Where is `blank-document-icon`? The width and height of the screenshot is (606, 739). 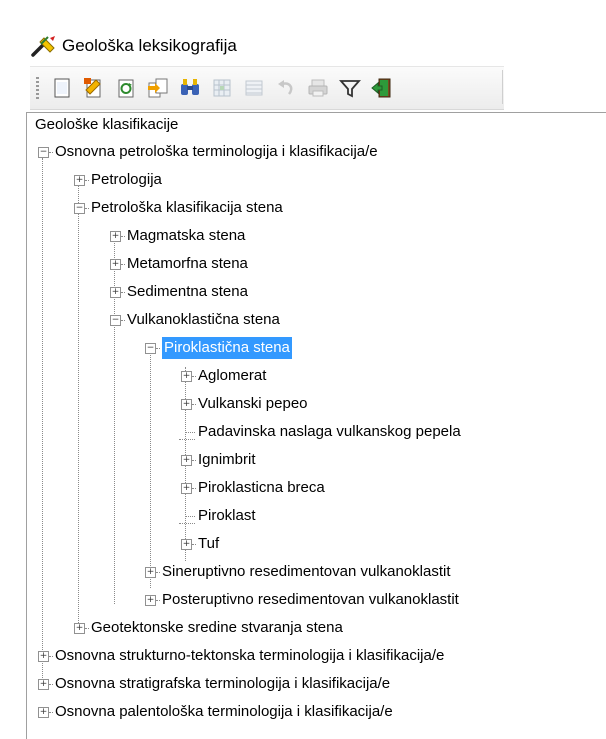 blank-document-icon is located at coordinates (62, 88).